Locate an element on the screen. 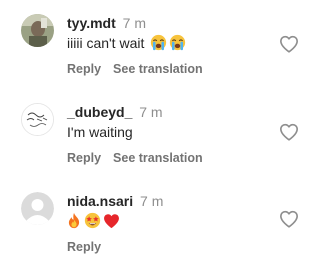 The height and width of the screenshot is (280, 320). comment-text: I'm waiting is located at coordinates (100, 132).